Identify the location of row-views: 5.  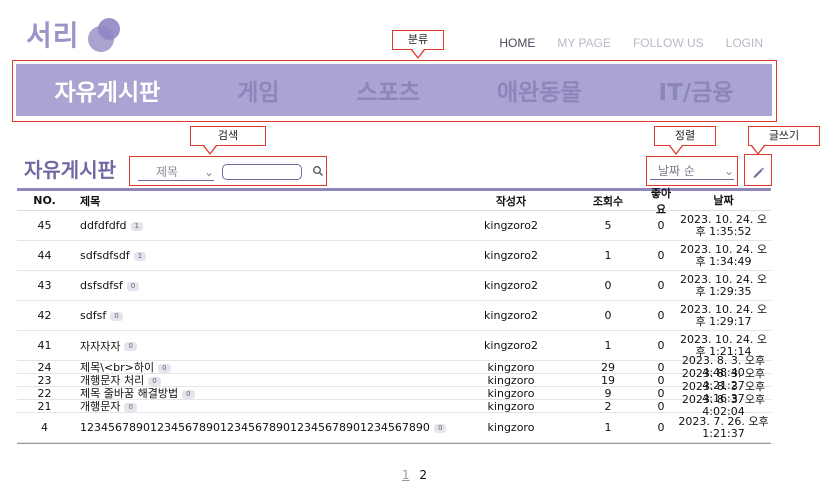
(608, 225).